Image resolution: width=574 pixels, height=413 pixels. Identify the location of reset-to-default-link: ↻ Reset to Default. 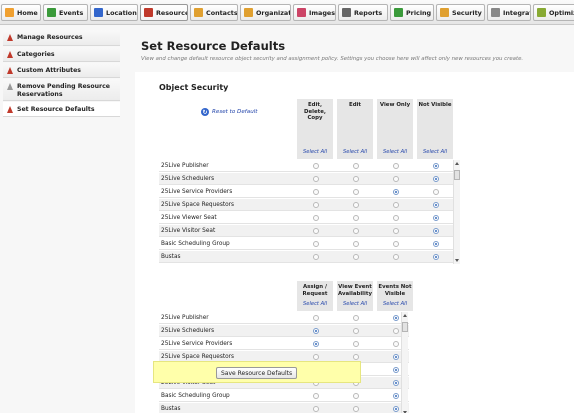
(229, 112).